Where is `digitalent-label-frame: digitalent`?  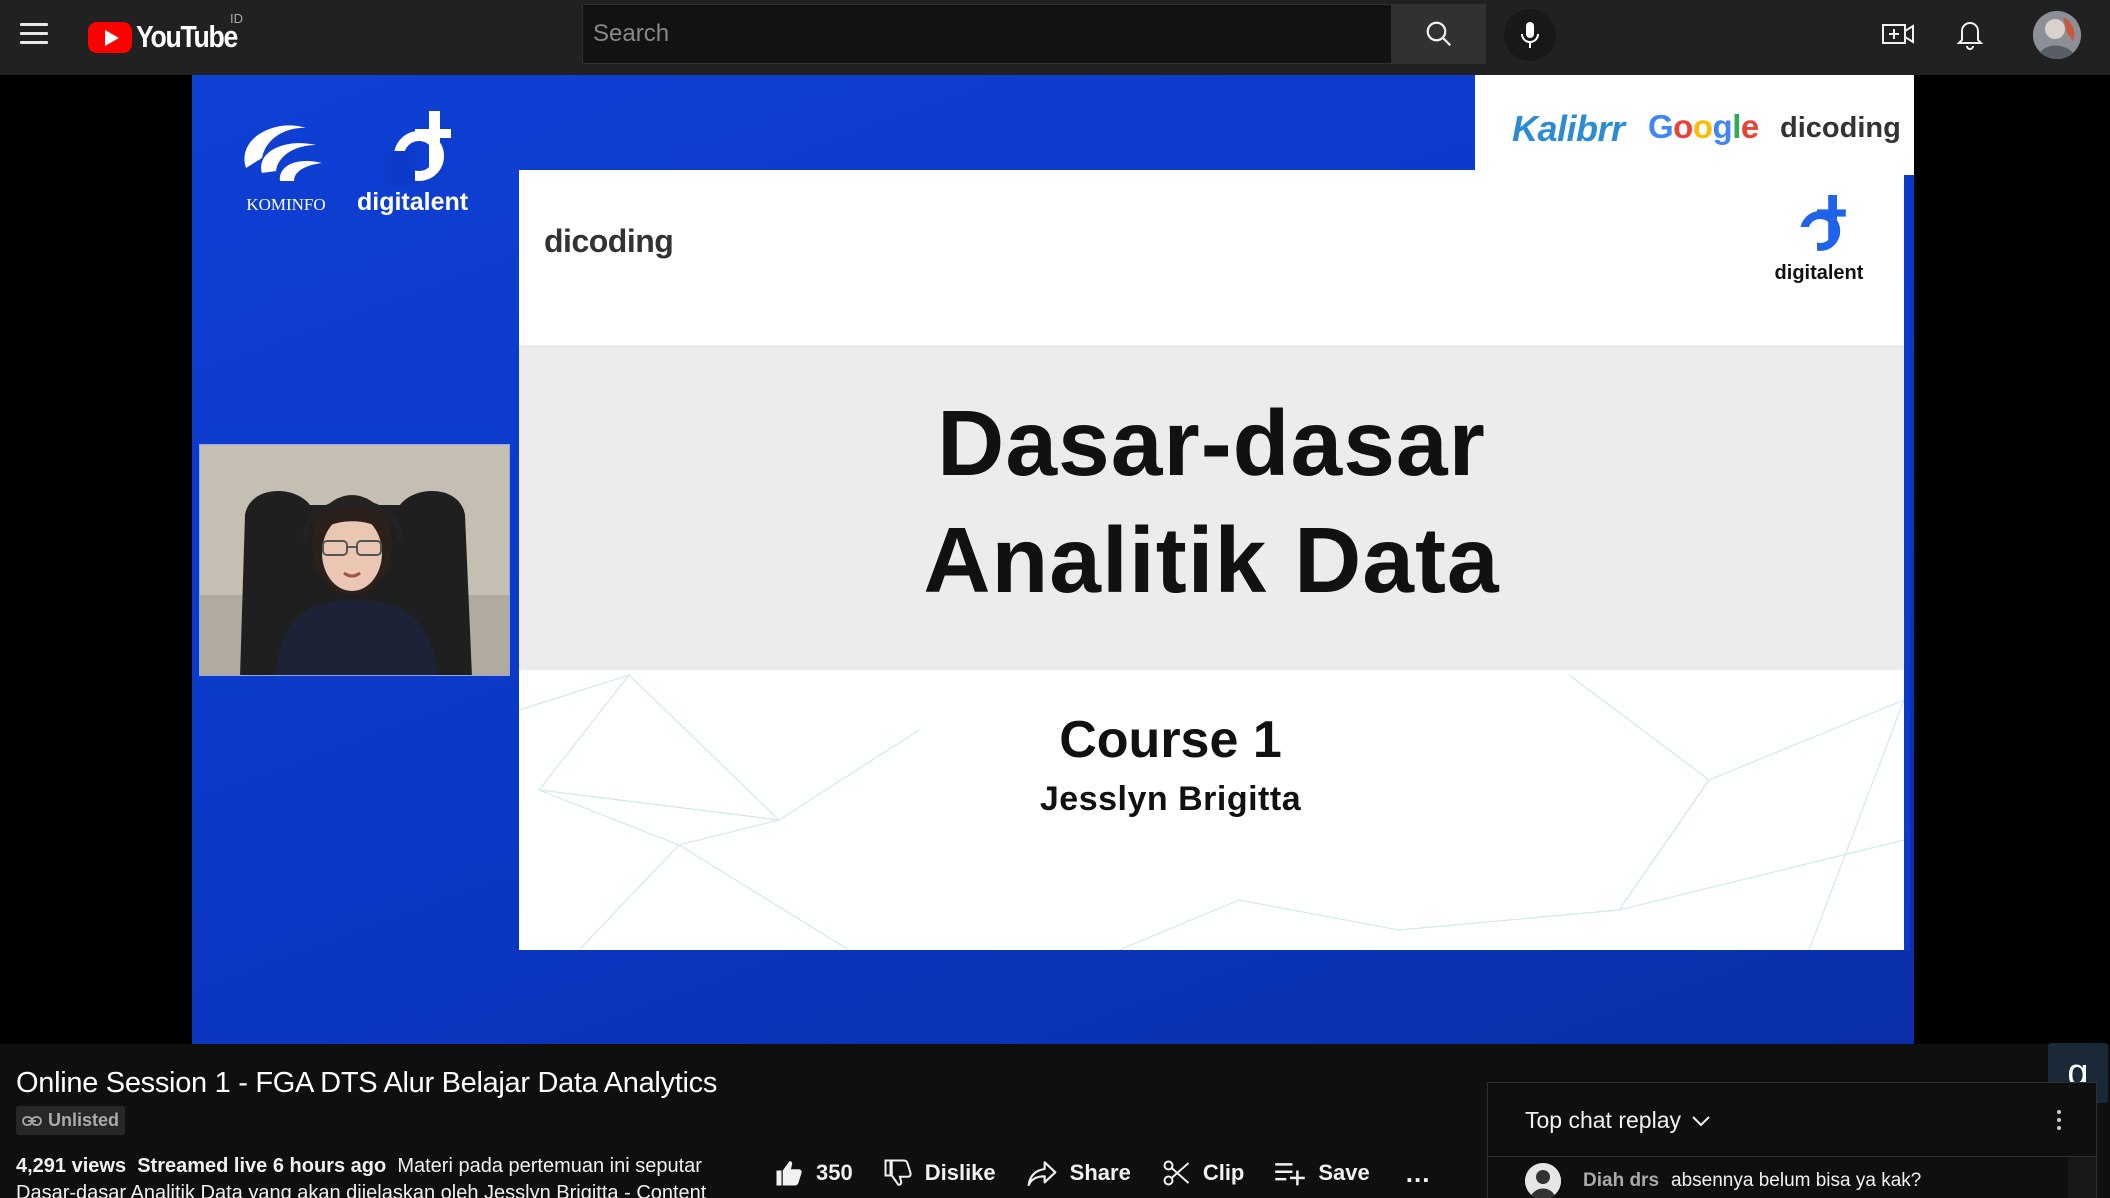 digitalent-label-frame: digitalent is located at coordinates (413, 202).